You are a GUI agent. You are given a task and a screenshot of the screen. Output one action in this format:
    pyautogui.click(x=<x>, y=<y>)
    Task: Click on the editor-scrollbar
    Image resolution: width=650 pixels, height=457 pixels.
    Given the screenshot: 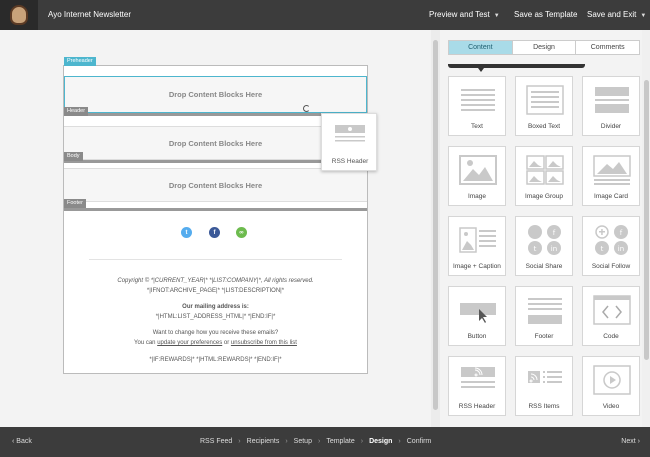 What is the action you would take?
    pyautogui.click(x=435, y=228)
    